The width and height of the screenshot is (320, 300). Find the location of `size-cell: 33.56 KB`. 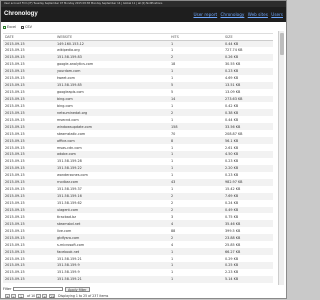

size-cell: 33.56 KB is located at coordinates (248, 127).